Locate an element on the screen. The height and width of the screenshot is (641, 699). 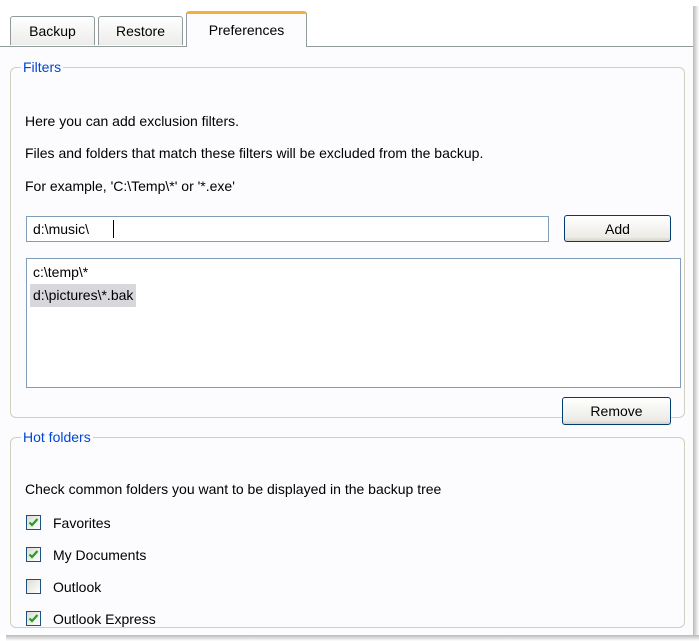
outlook-express-label: Outlook Express is located at coordinates (104, 619).